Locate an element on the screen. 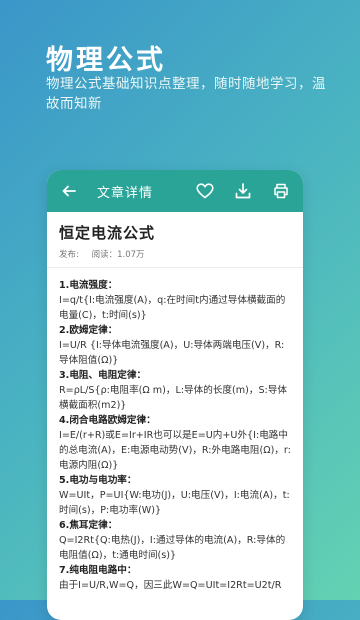 The height and width of the screenshot is (620, 360). section-heading: 5.电功与电功率： is located at coordinates (98, 480).